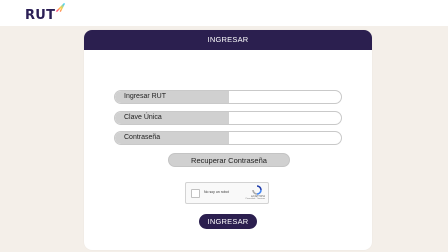  What do you see at coordinates (285, 97) in the screenshot?
I see `rut-input` at bounding box center [285, 97].